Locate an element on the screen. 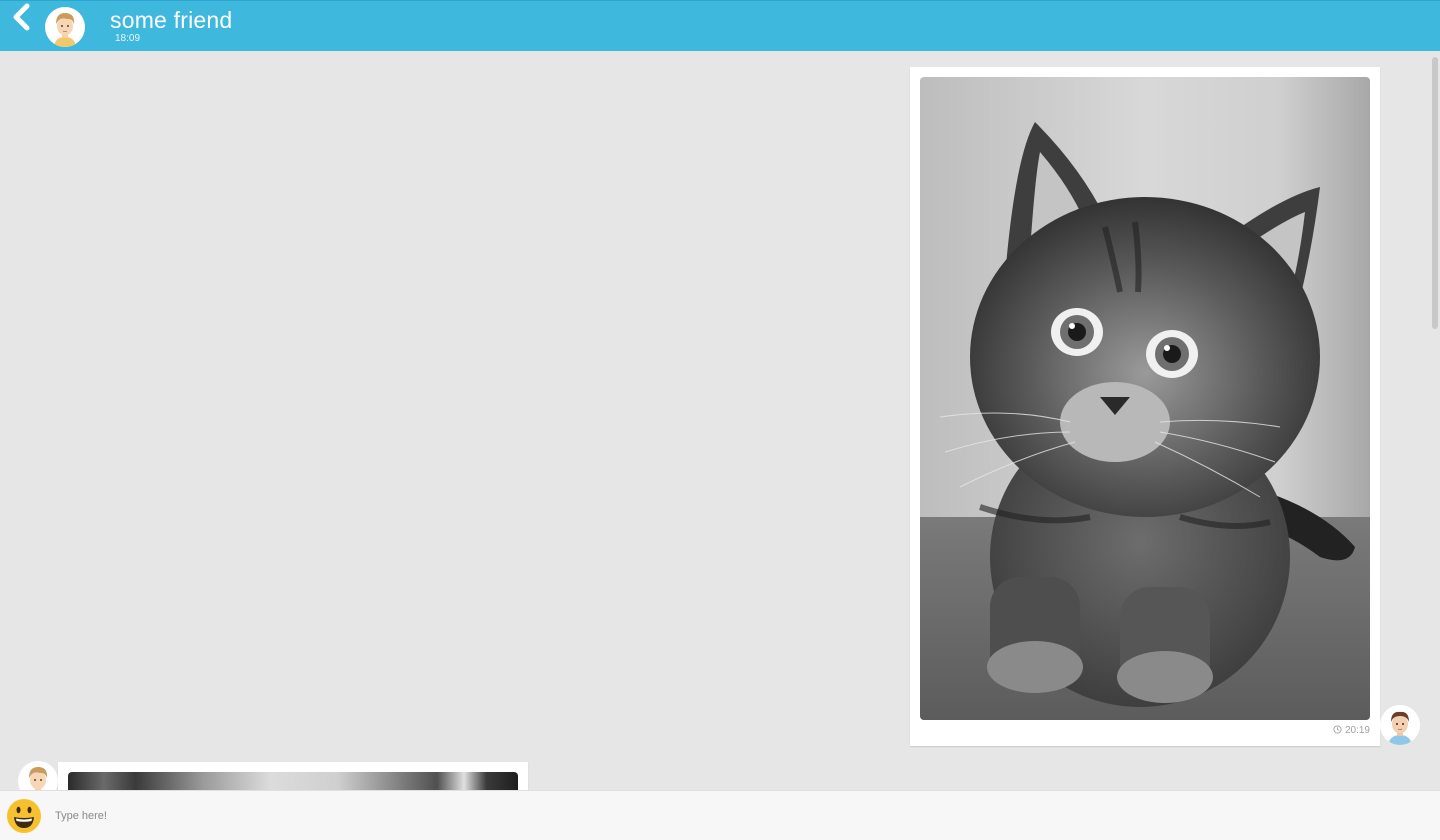 The width and height of the screenshot is (1440, 840). message-time-text: 20:19 is located at coordinates (1357, 730).